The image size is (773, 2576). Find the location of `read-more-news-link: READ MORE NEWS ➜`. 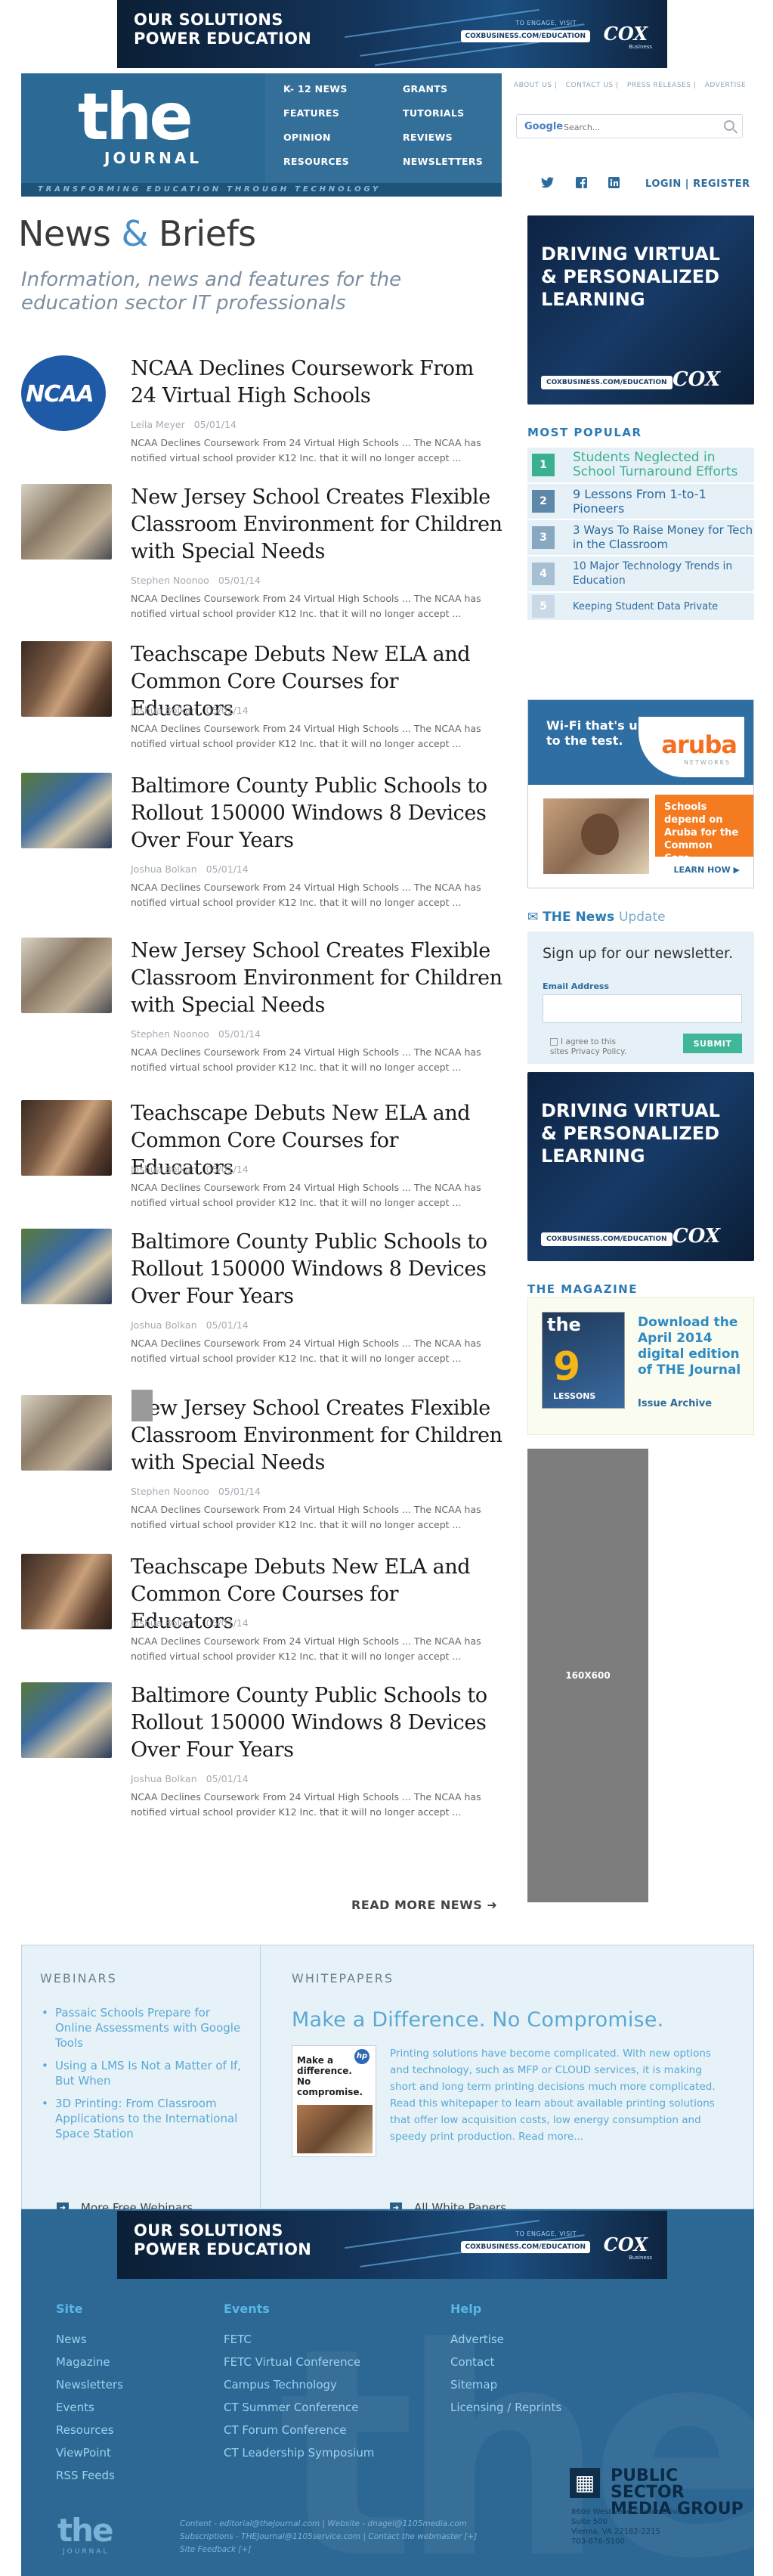

read-more-news-link: READ MORE NEWS ➜ is located at coordinates (424, 1905).